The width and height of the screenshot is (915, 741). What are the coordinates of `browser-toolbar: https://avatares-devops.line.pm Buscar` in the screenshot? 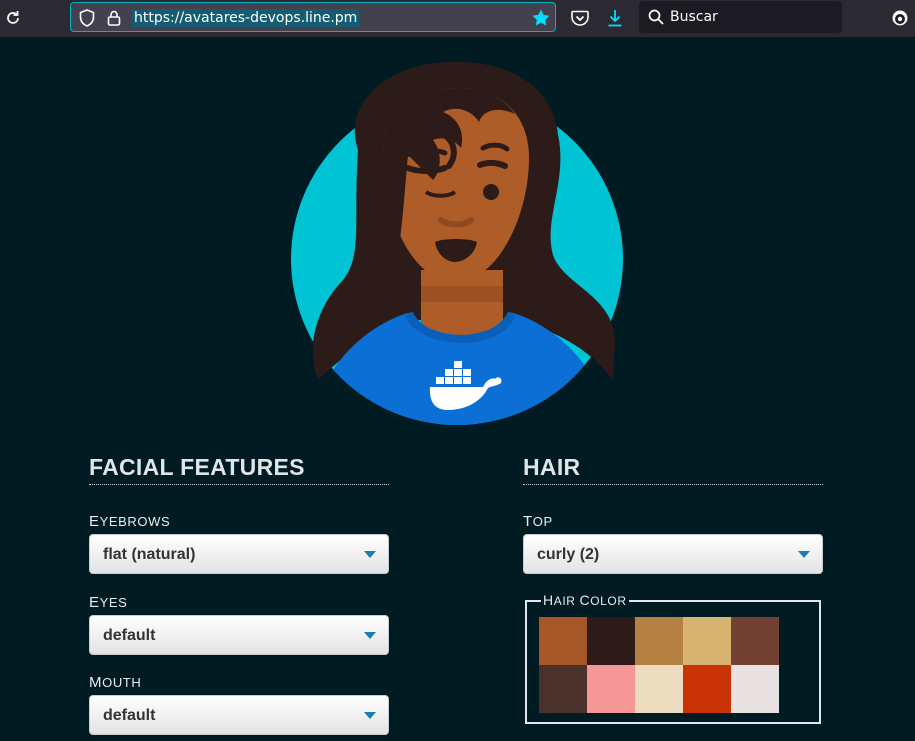 It's located at (457, 18).